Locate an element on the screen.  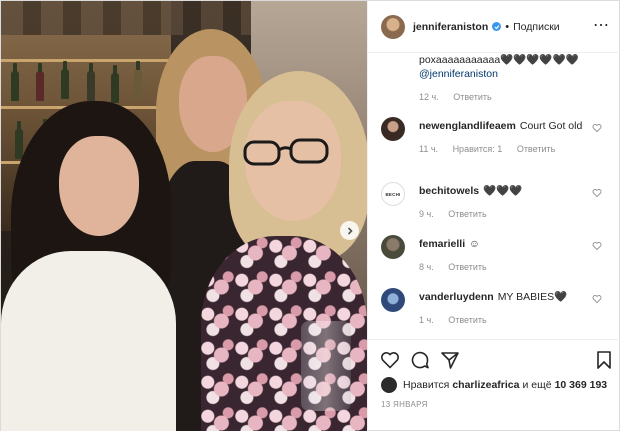
comment-username: newenglandlifeaem is located at coordinates (467, 126).